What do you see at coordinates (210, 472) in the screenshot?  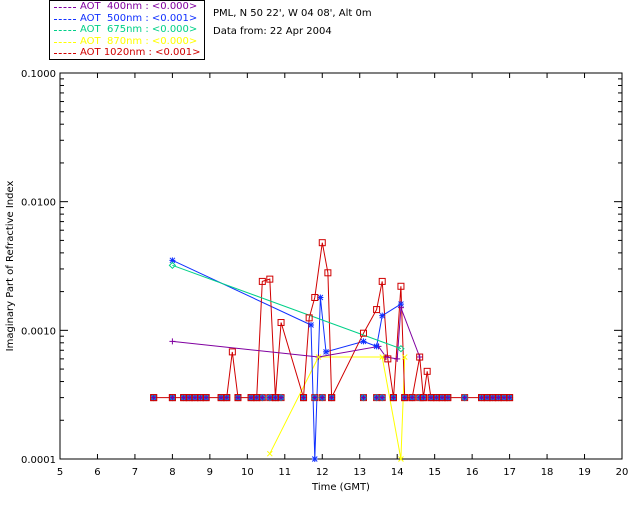 I see `x-tick-label: 9` at bounding box center [210, 472].